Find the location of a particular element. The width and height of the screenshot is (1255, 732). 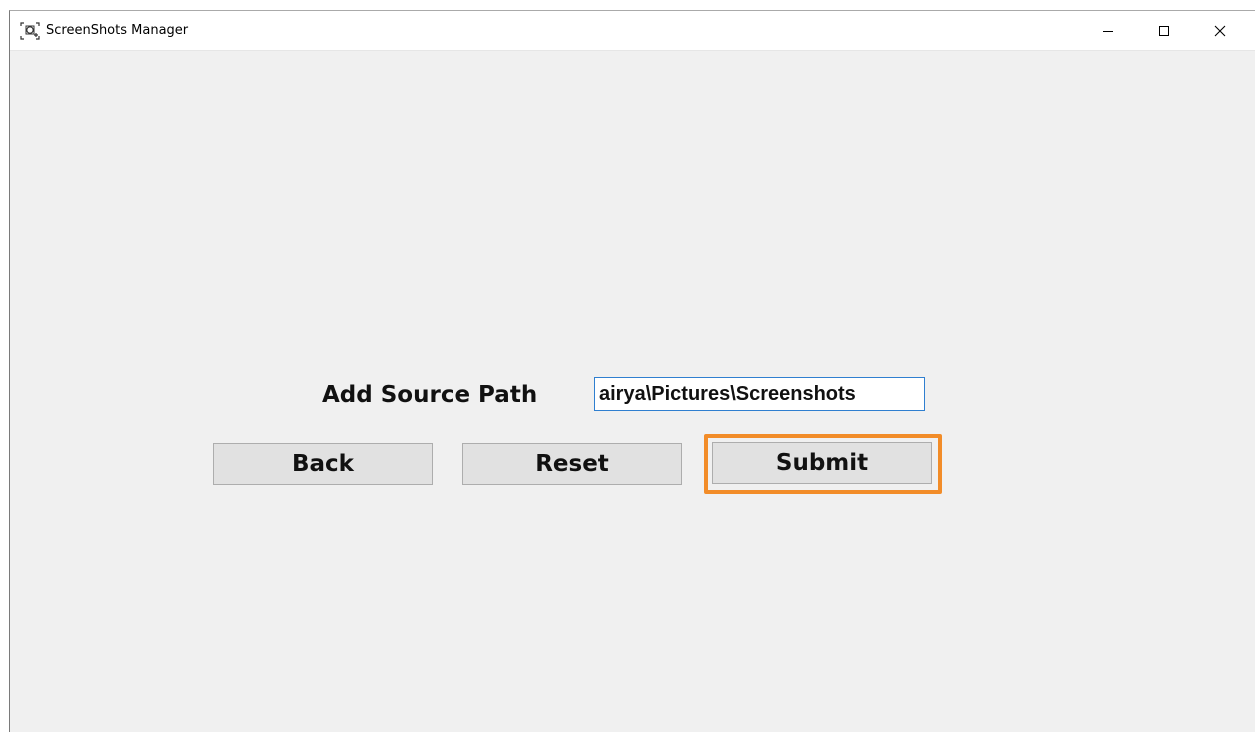

source-path-label: Add Source Path is located at coordinates (430, 395).